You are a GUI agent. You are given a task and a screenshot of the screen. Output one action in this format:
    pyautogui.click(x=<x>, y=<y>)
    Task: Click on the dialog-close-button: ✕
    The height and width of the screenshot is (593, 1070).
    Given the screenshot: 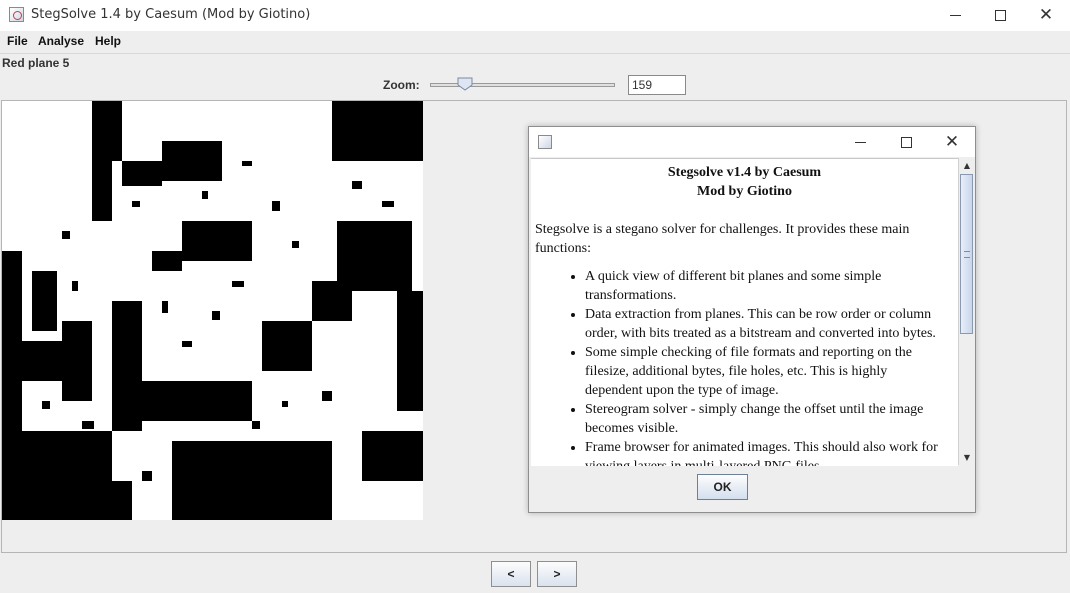 What is the action you would take?
    pyautogui.click(x=952, y=142)
    